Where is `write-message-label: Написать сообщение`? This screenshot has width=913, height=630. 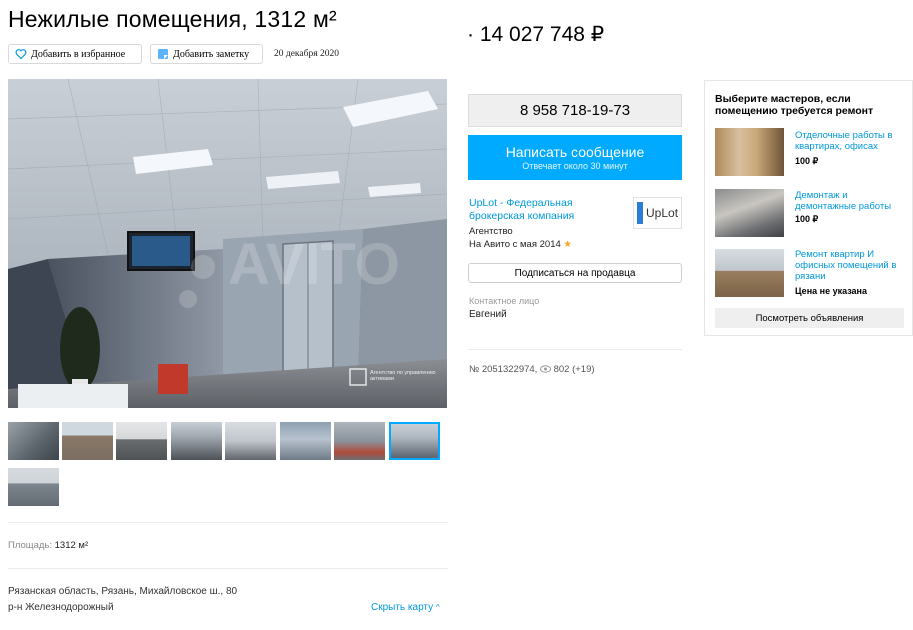
write-message-label: Написать сообщение is located at coordinates (575, 152).